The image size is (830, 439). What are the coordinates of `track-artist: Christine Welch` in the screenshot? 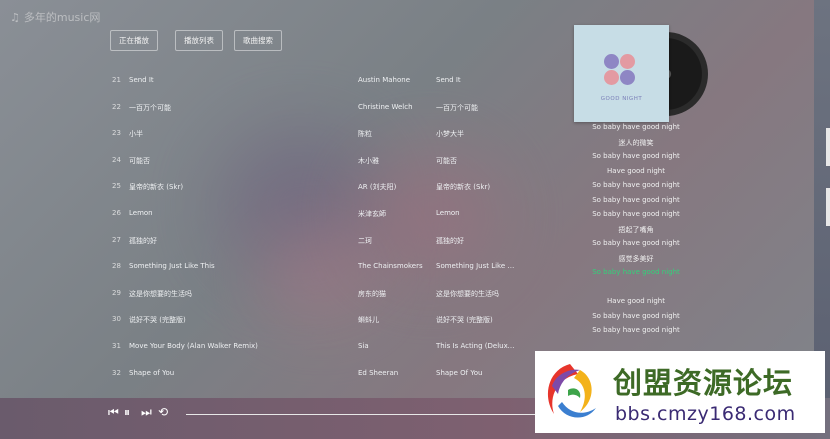 It's located at (385, 106).